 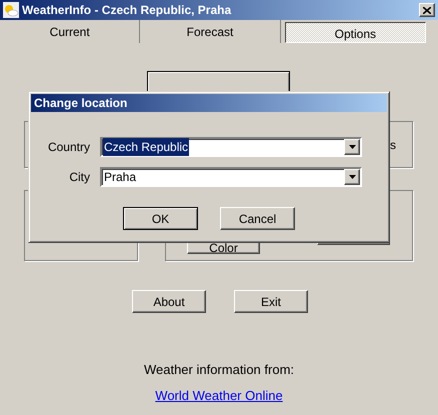 I want to click on dialog-title: Change location, so click(x=209, y=103).